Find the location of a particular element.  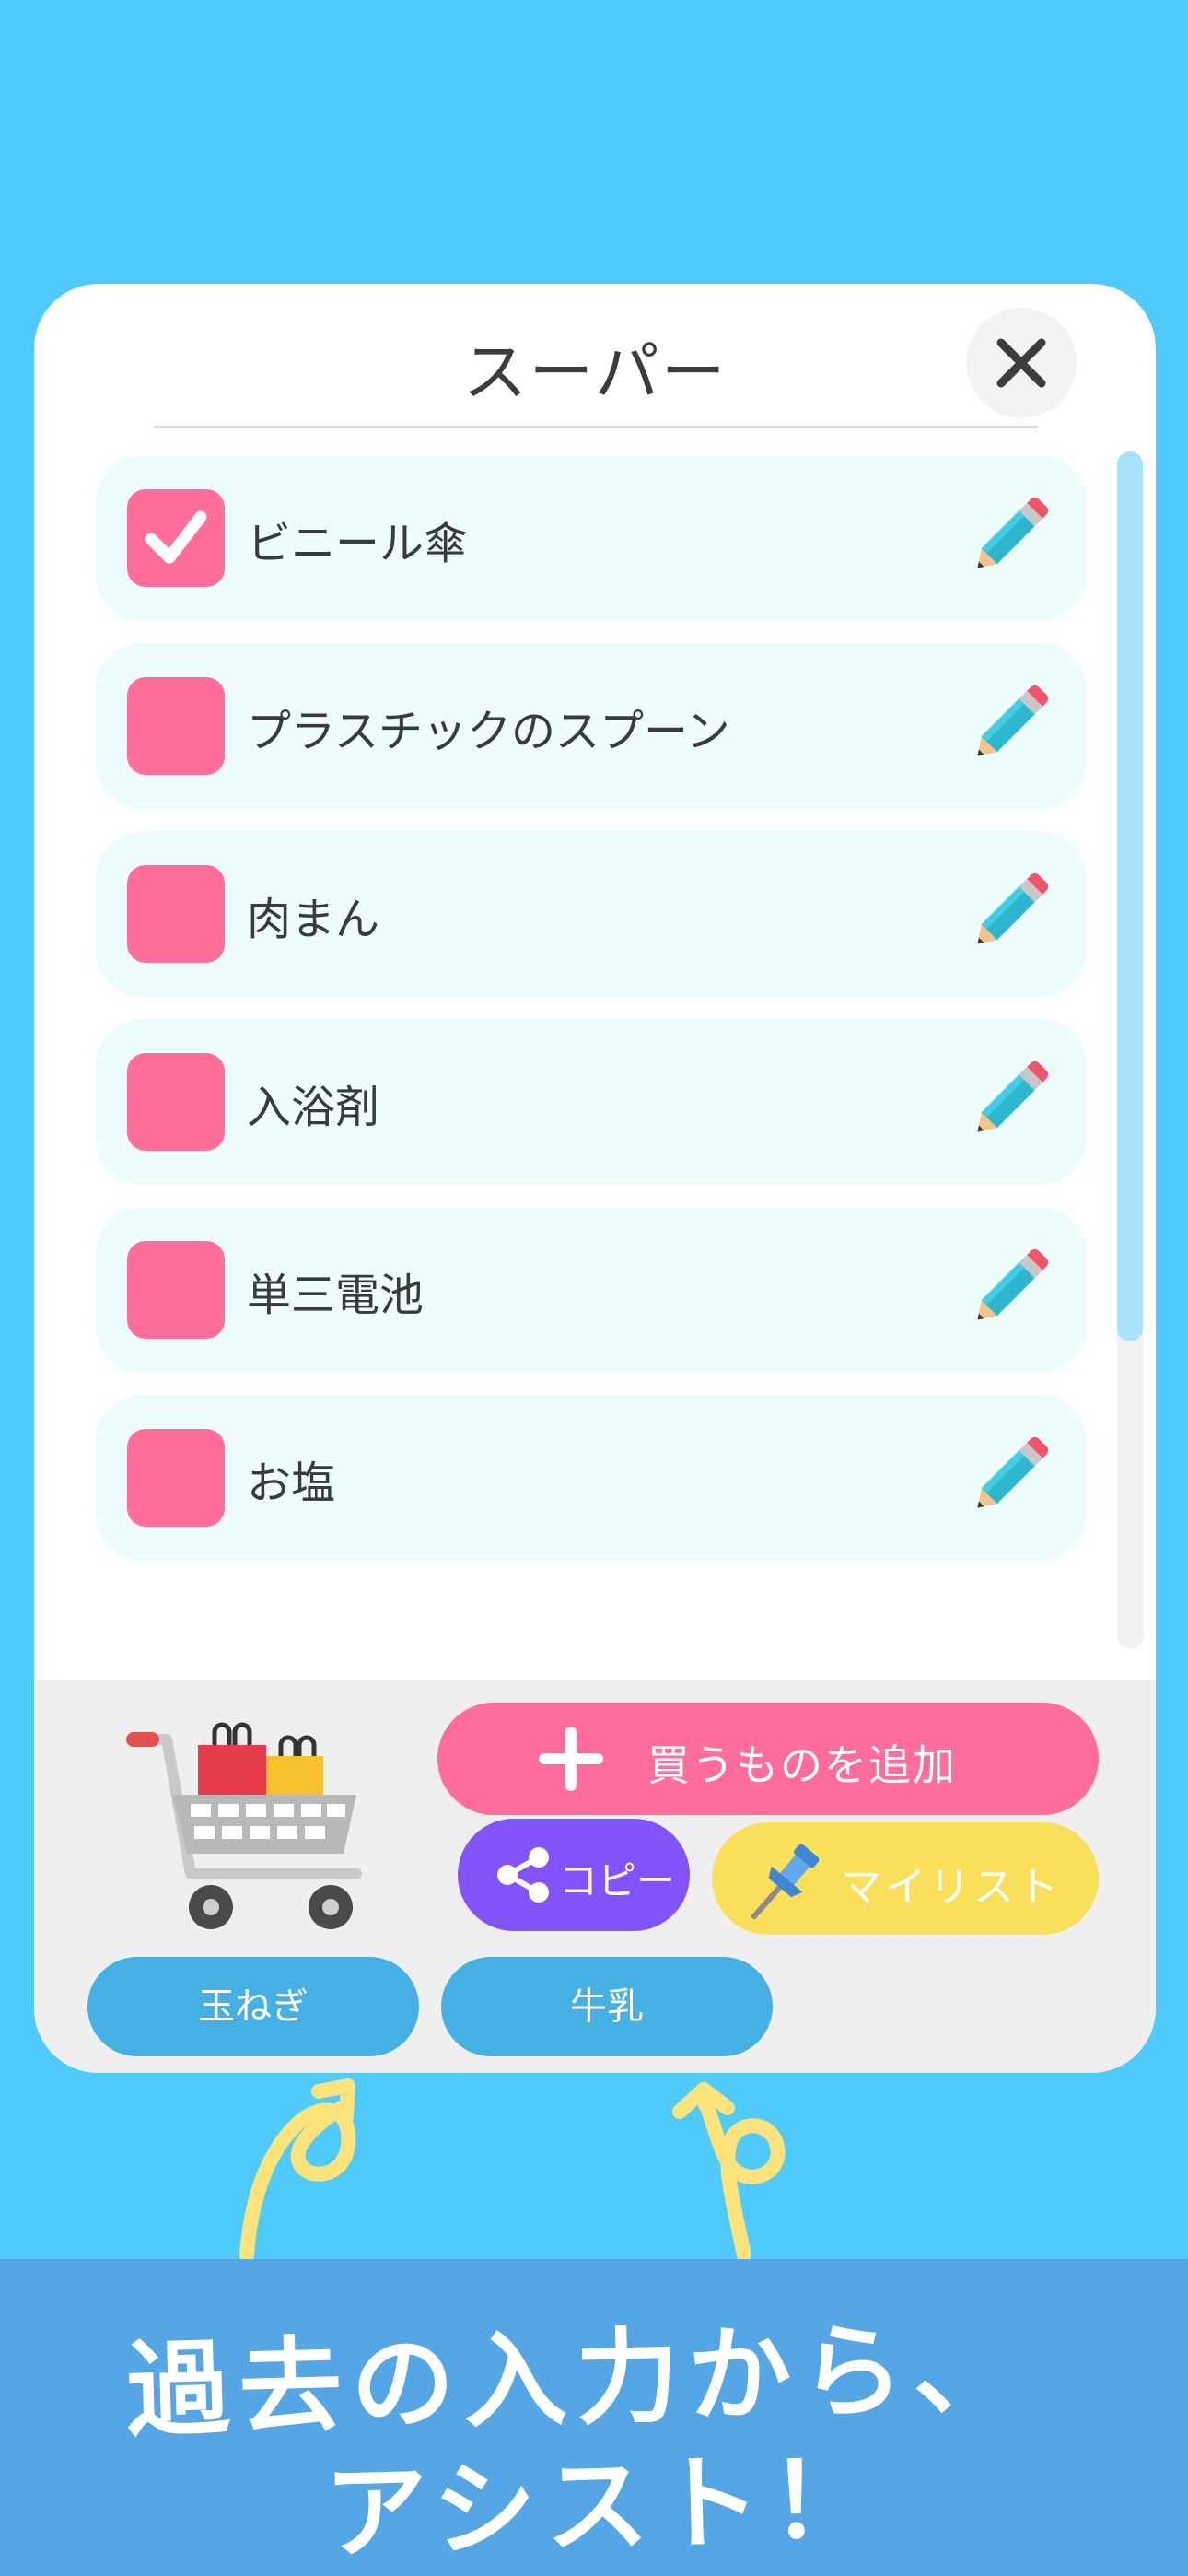

item-label: プラスチックのスプーン is located at coordinates (488, 731).